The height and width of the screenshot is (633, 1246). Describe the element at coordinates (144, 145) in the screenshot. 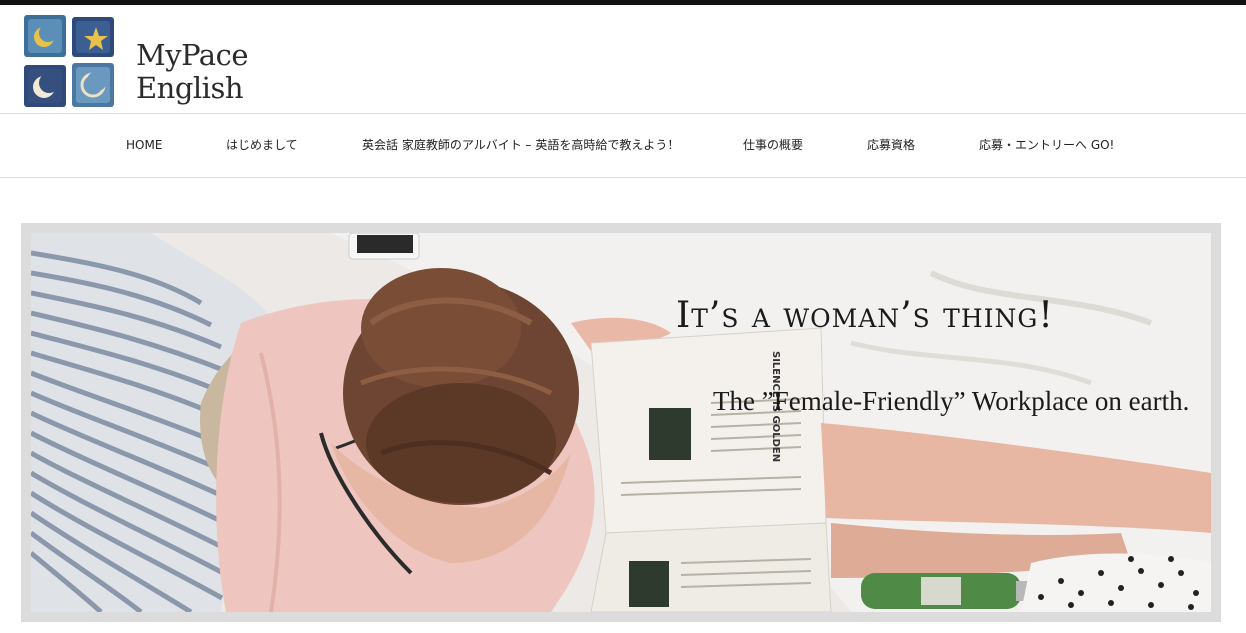

I see `nav-item-home: HOME` at that location.